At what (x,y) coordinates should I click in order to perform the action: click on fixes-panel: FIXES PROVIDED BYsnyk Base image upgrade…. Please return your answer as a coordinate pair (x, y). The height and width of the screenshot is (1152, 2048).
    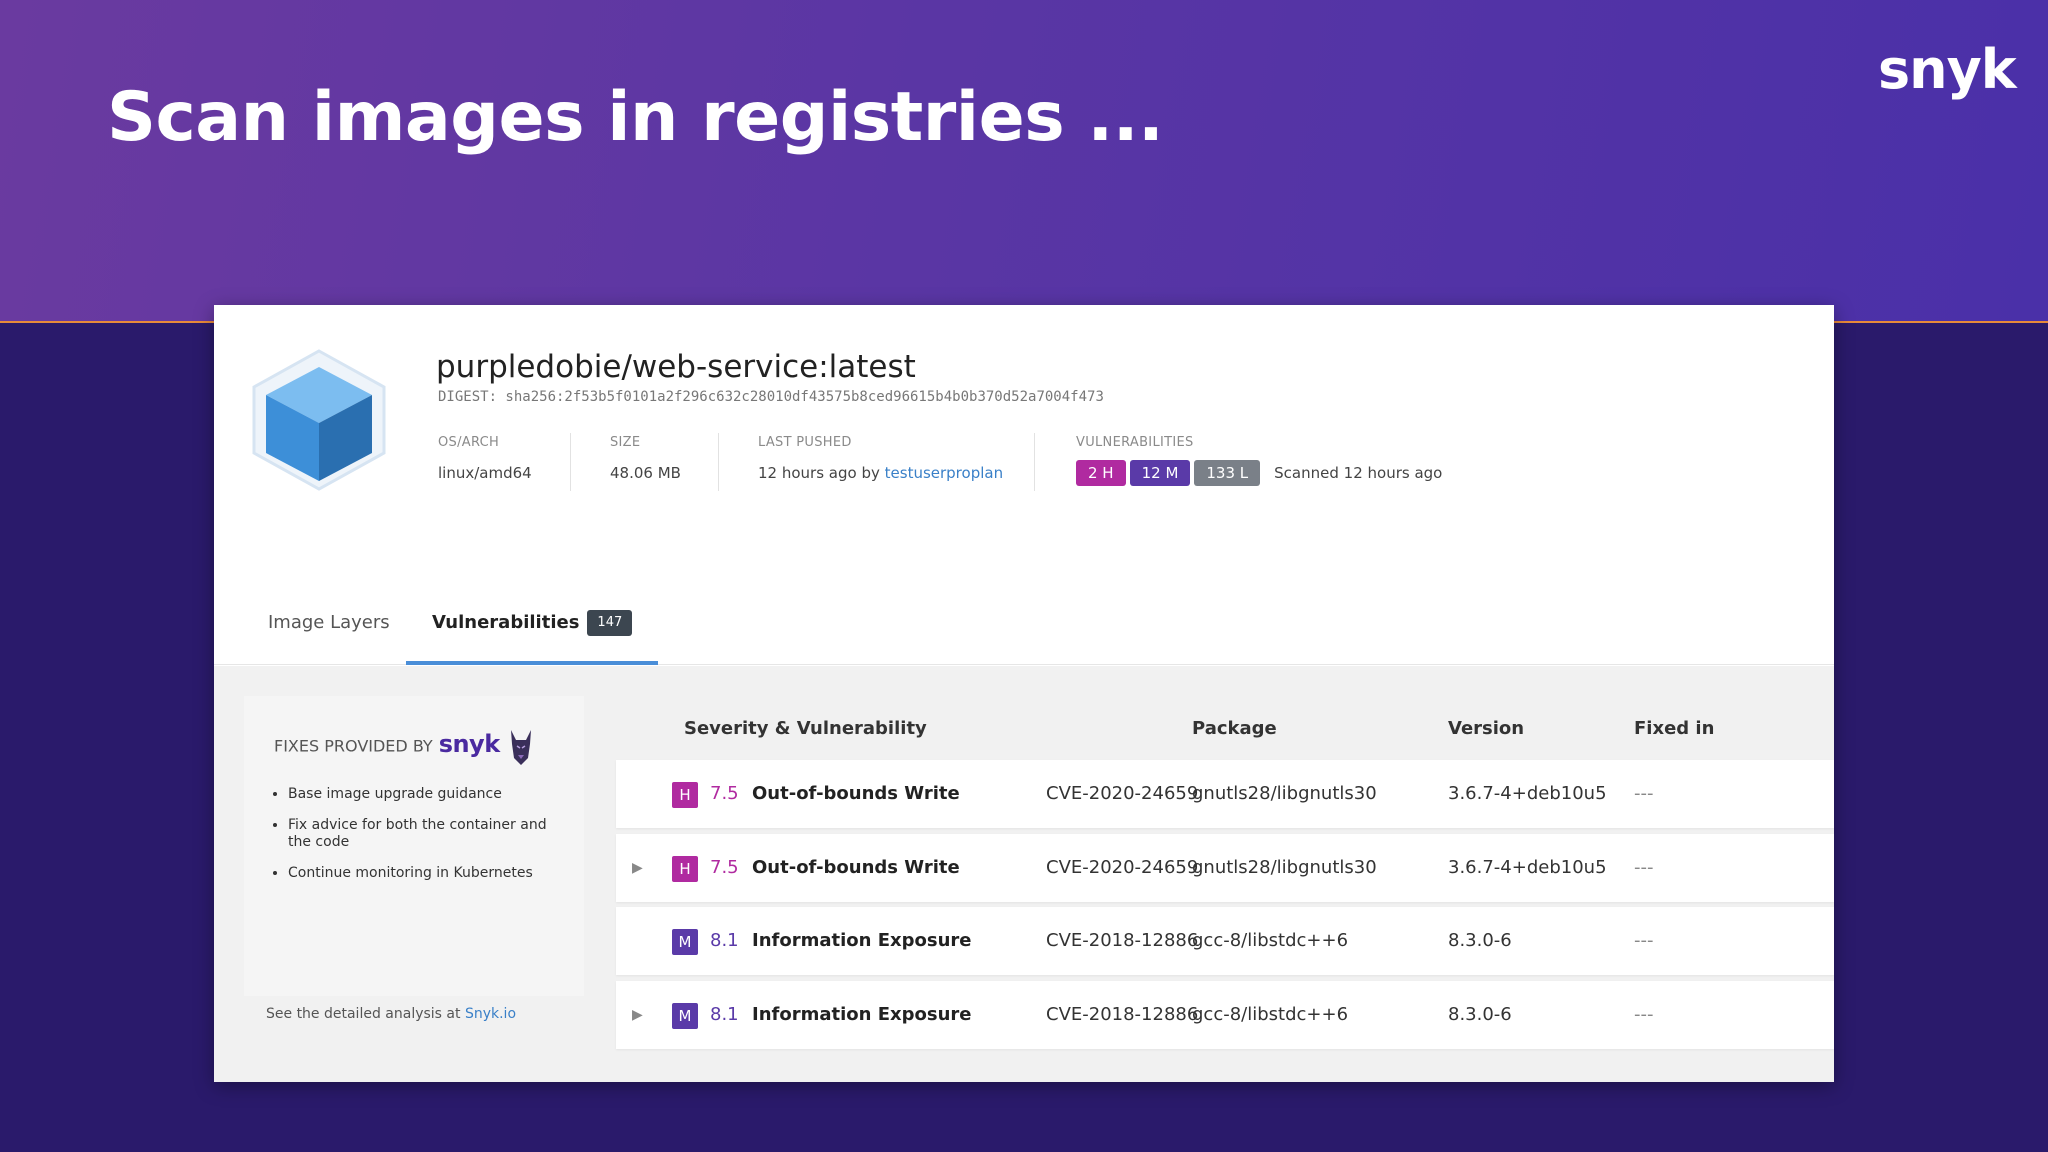
    Looking at the image, I should click on (414, 846).